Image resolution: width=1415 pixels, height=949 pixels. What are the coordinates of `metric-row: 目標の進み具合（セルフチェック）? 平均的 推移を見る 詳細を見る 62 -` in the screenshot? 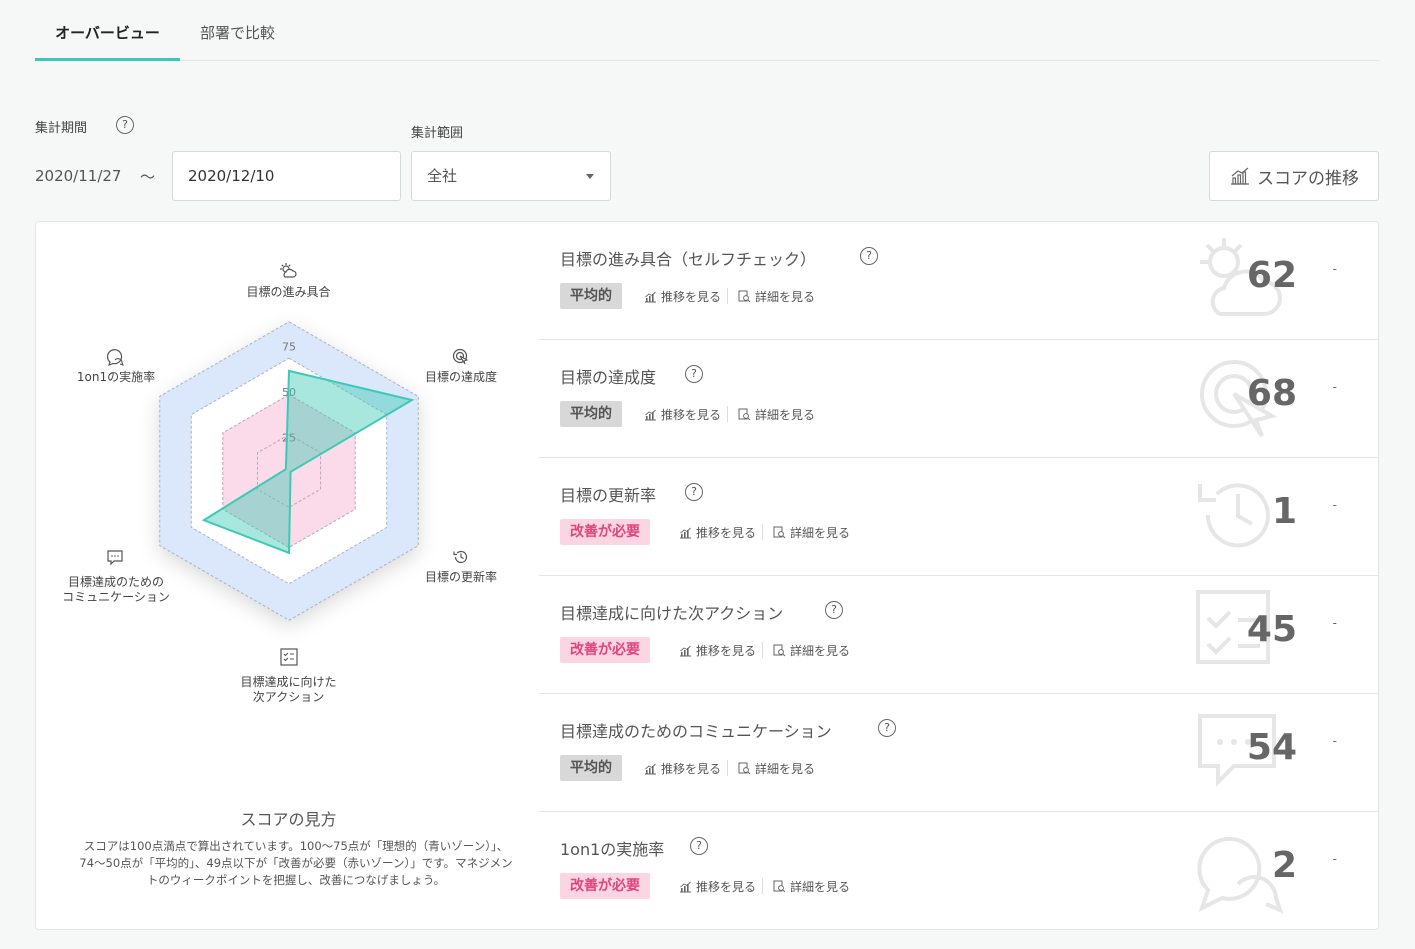 It's located at (959, 281).